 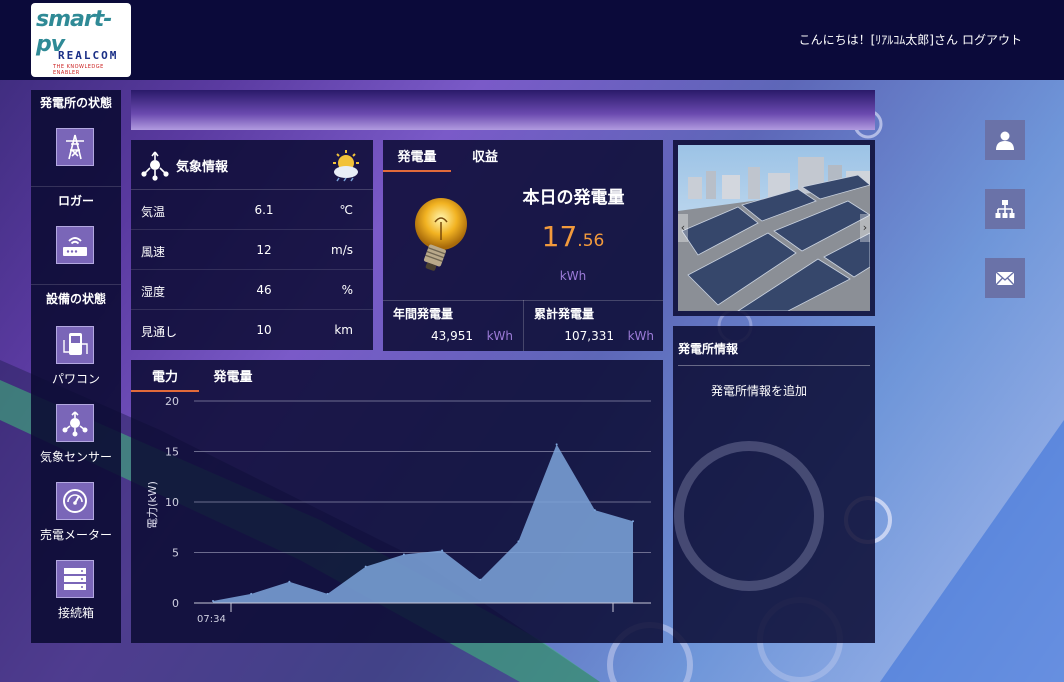 What do you see at coordinates (153, 212) in the screenshot?
I see `weather-label: 気温` at bounding box center [153, 212].